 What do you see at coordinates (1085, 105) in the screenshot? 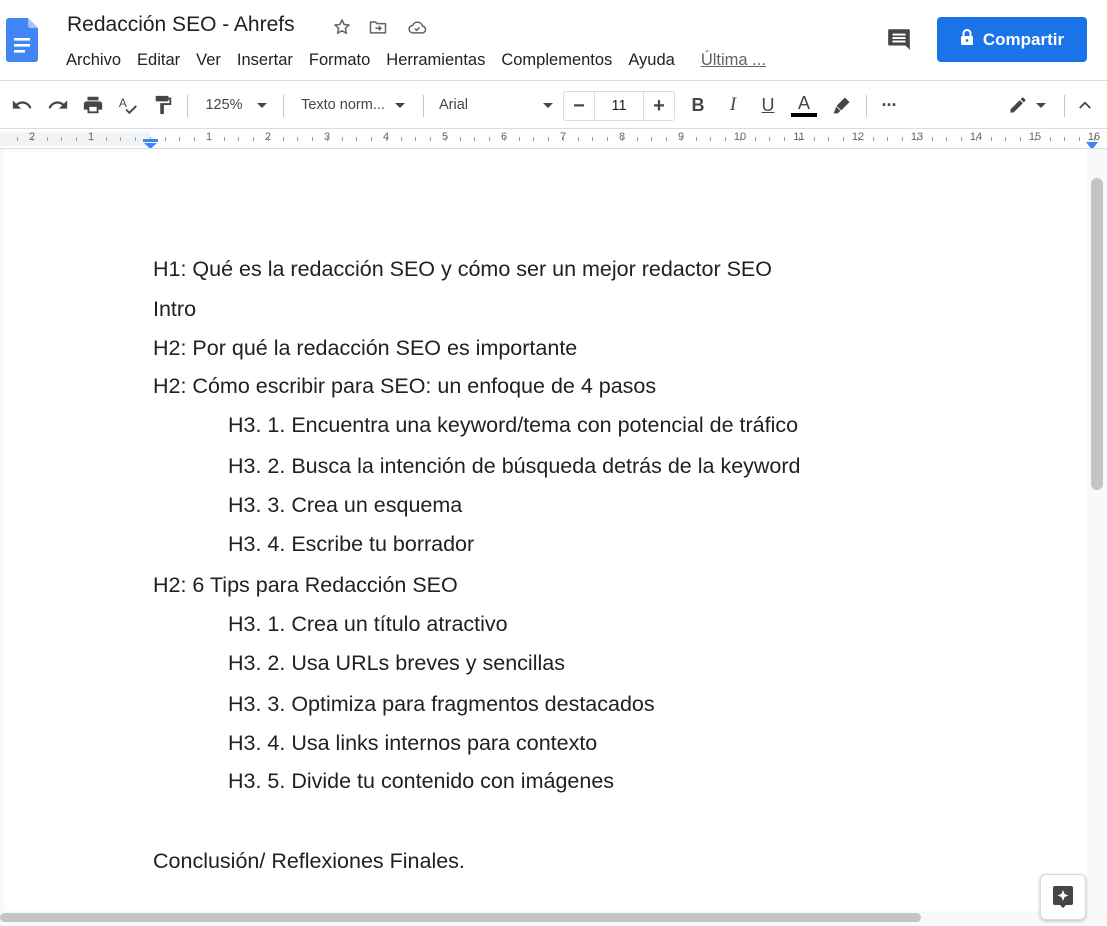
I see `collapse-menus-icon` at bounding box center [1085, 105].